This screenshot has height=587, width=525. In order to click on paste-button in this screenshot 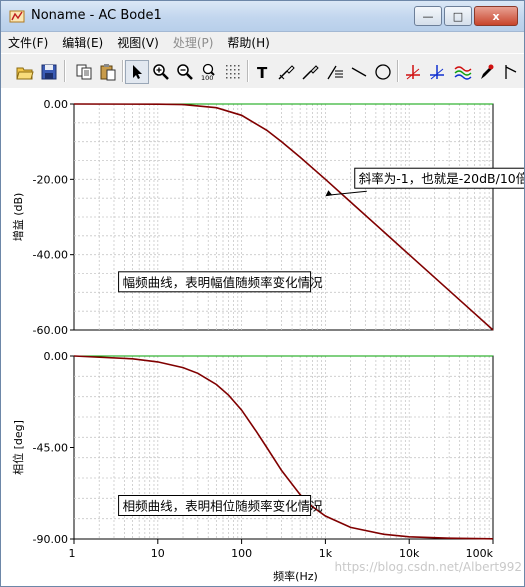, I will do `click(108, 72)`.